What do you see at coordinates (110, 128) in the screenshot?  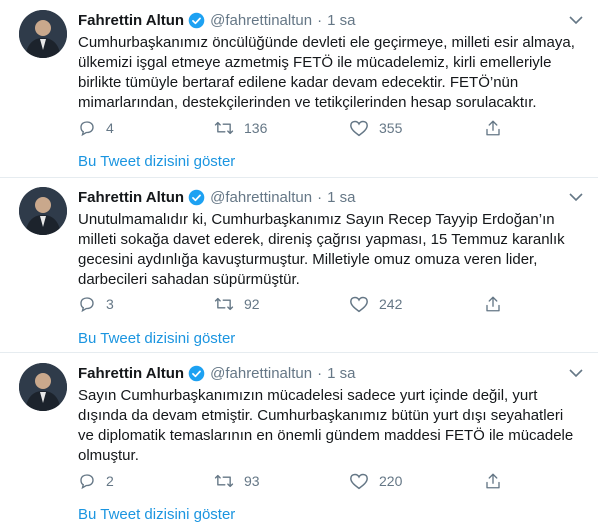 I see `reply-count: 4` at bounding box center [110, 128].